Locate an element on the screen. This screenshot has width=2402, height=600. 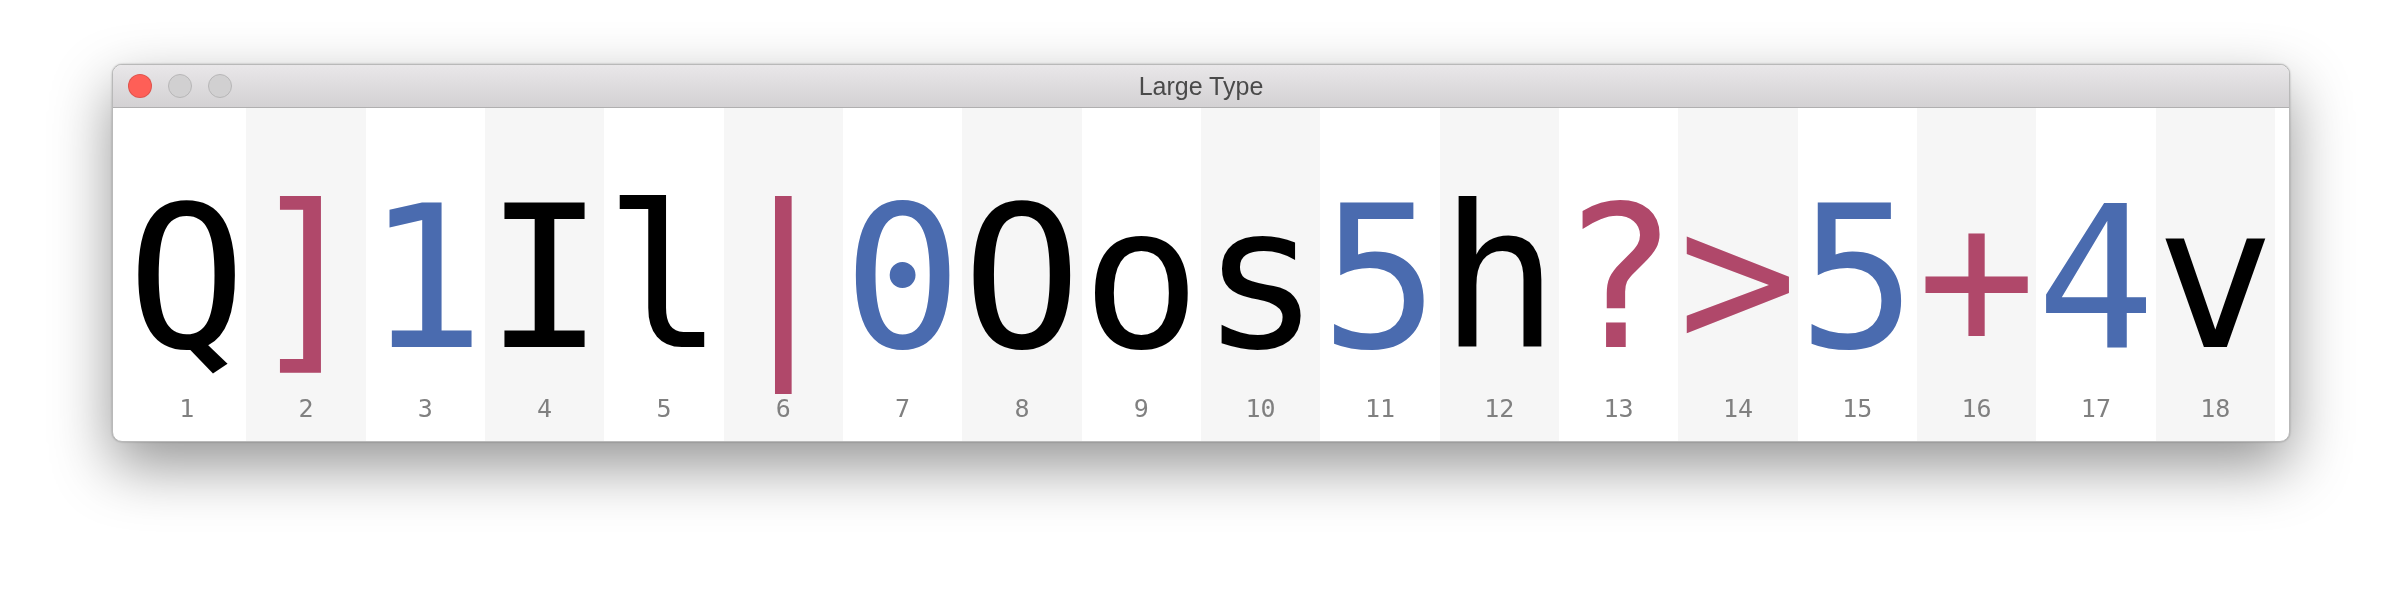
large-character: ] is located at coordinates (306, 279).